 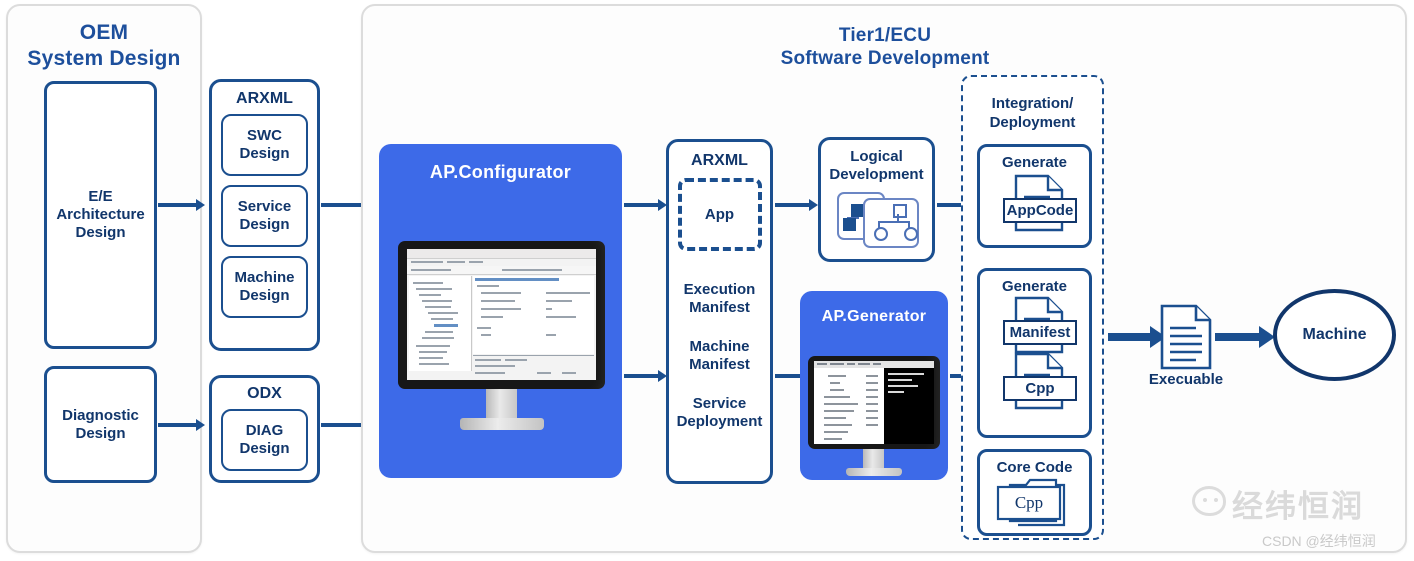 I want to click on watermark-credit: CSDN @经纬恒润, so click(x=1319, y=541).